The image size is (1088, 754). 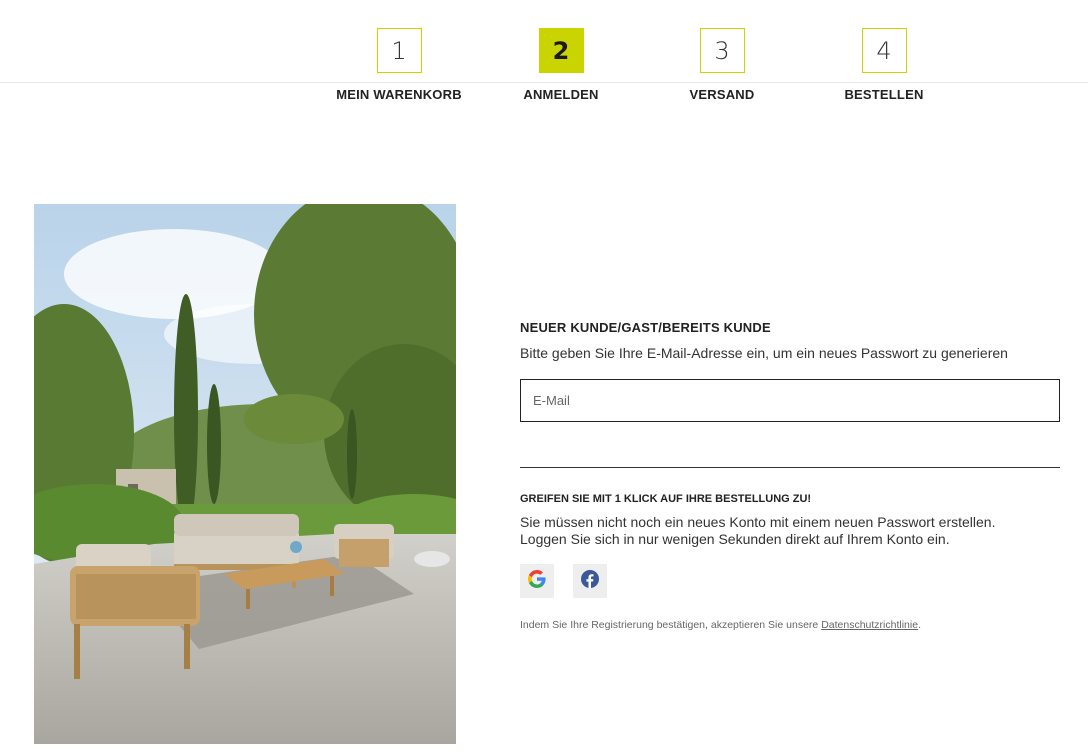 I want to click on step-number: 4, so click(x=884, y=50).